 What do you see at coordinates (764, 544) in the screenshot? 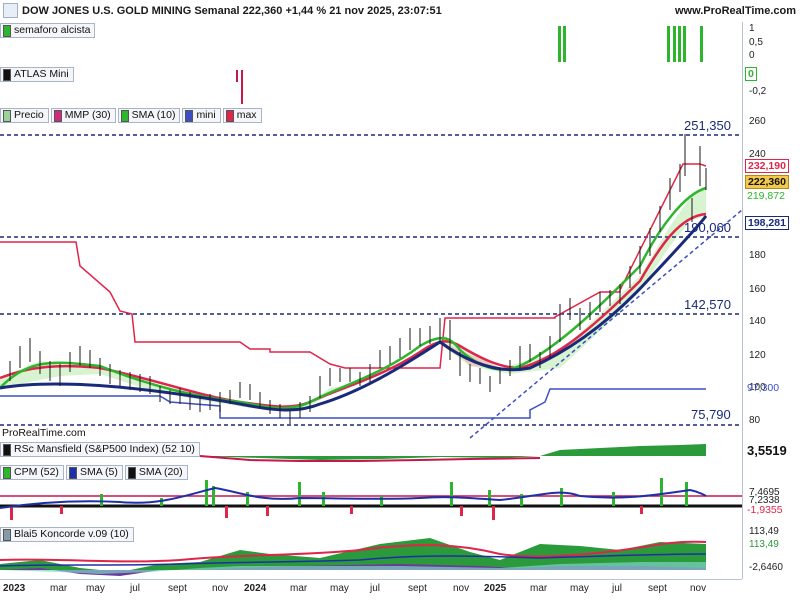
I see `blai5-value-box: 113,49` at bounding box center [764, 544].